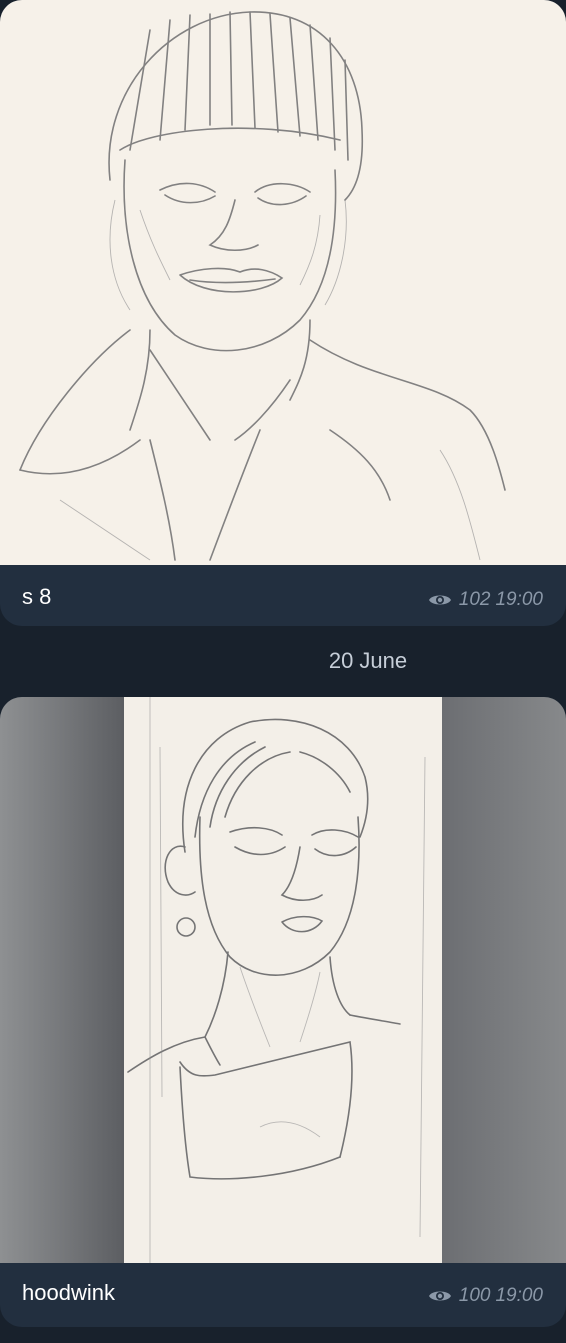  I want to click on message-caption: hoodwink, so click(68, 1292).